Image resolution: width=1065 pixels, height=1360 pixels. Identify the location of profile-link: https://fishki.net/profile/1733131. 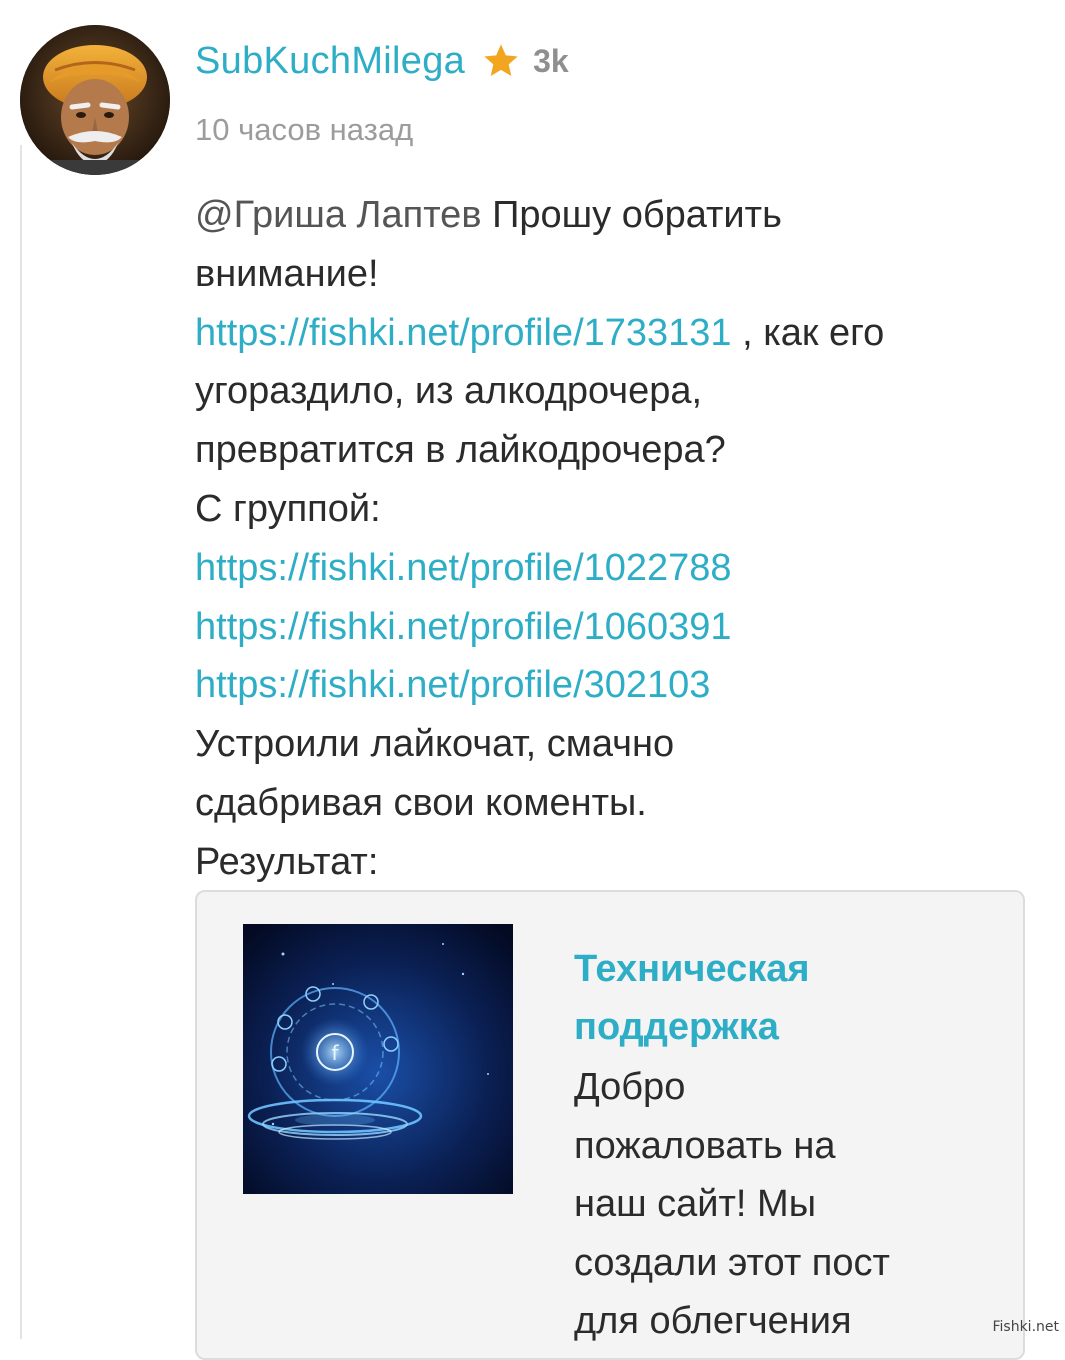
(463, 333).